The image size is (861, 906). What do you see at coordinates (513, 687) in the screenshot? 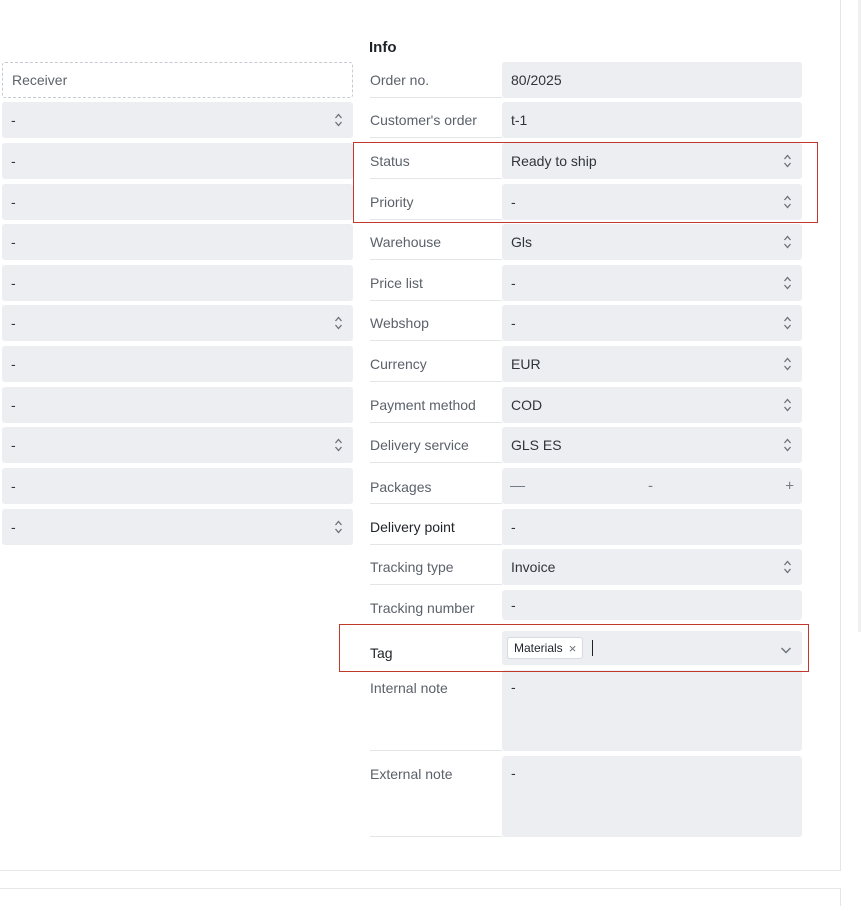
I see `internal-note-value: -` at bounding box center [513, 687].